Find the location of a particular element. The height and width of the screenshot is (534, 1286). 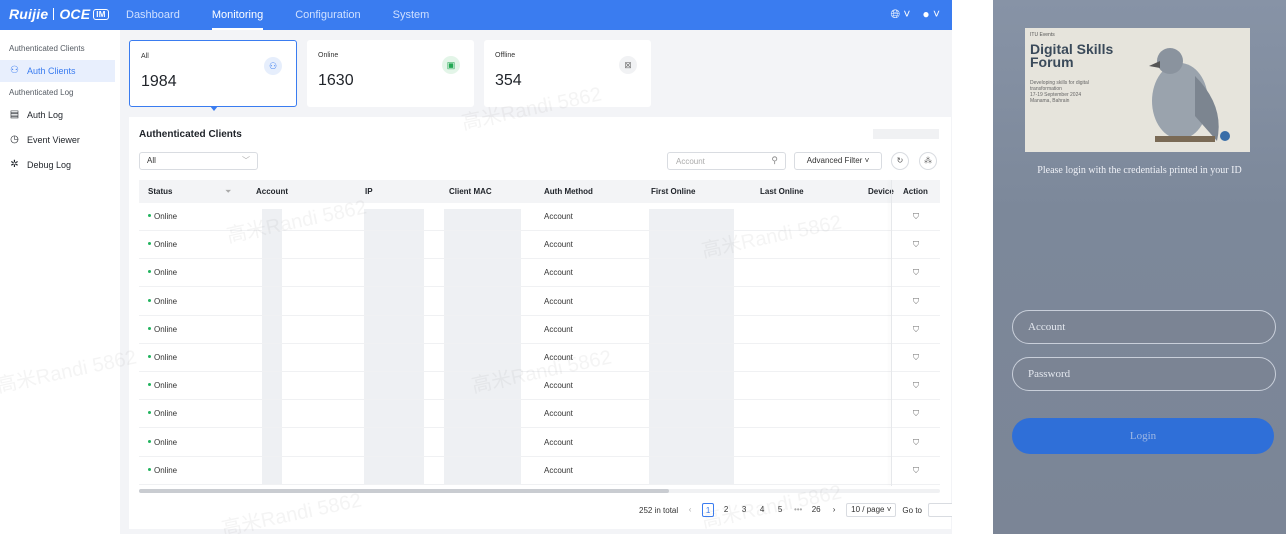

logo-product: OCE is located at coordinates (75, 14).